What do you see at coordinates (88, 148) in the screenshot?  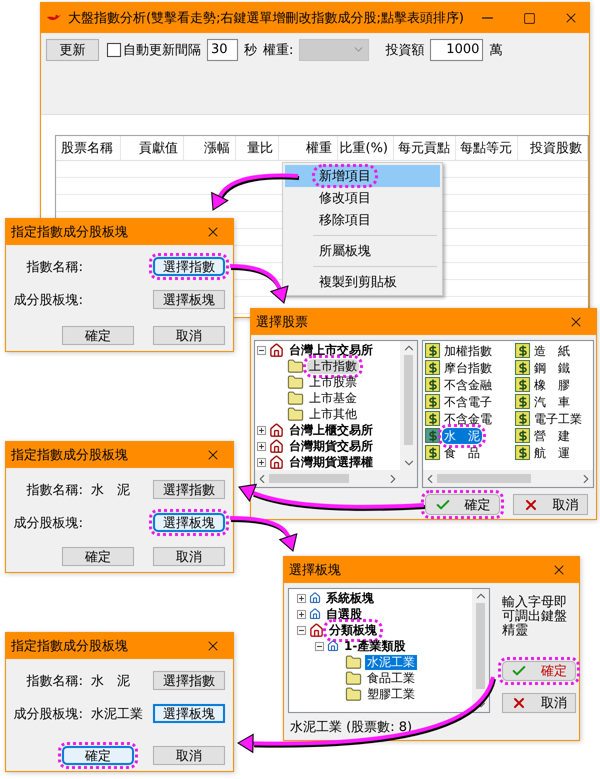 I see `column-header: 股票名稱` at bounding box center [88, 148].